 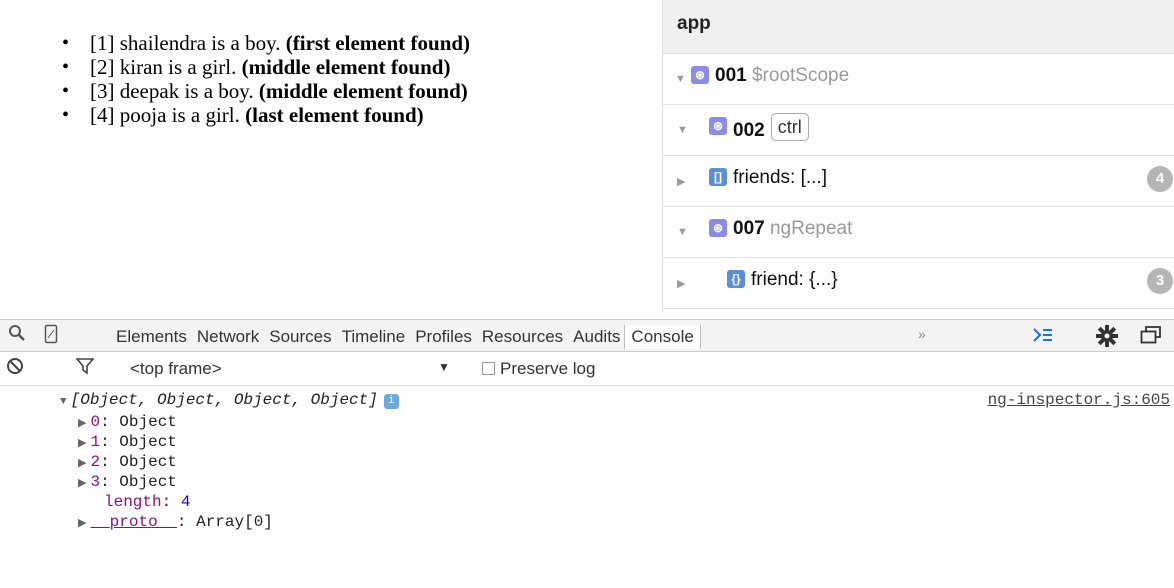 I want to click on scope-id: 001, so click(x=731, y=75).